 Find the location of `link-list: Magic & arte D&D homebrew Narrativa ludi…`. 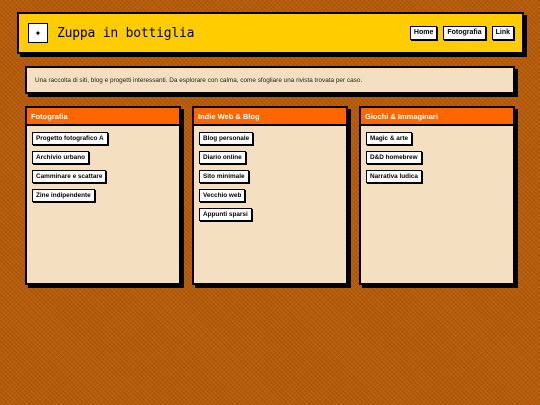

link-list: Magic & arte D&D homebrew Narrativa ludi… is located at coordinates (437, 157).